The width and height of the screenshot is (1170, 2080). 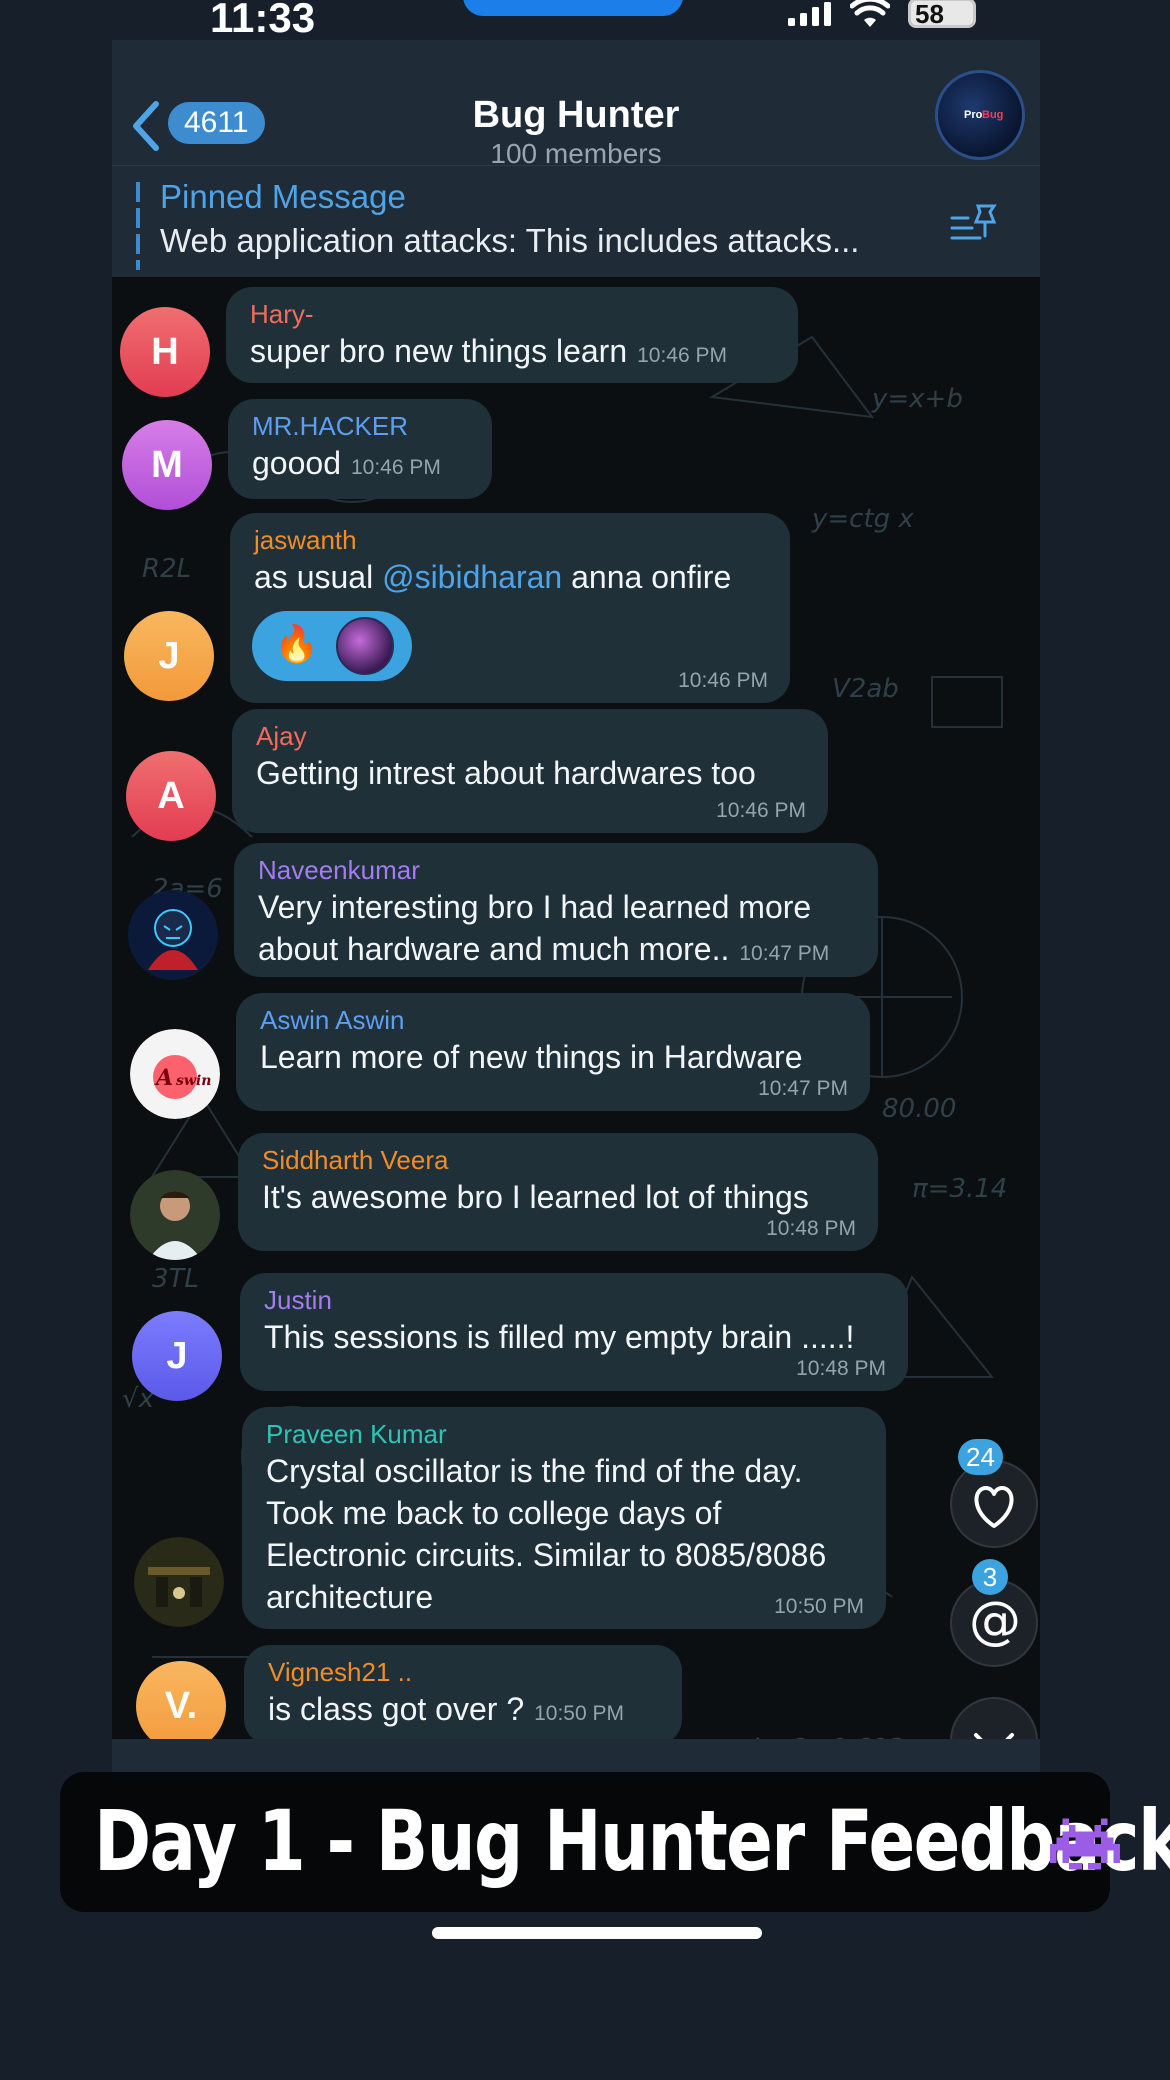 I want to click on group-avatar: Pro Bug, so click(x=980, y=115).